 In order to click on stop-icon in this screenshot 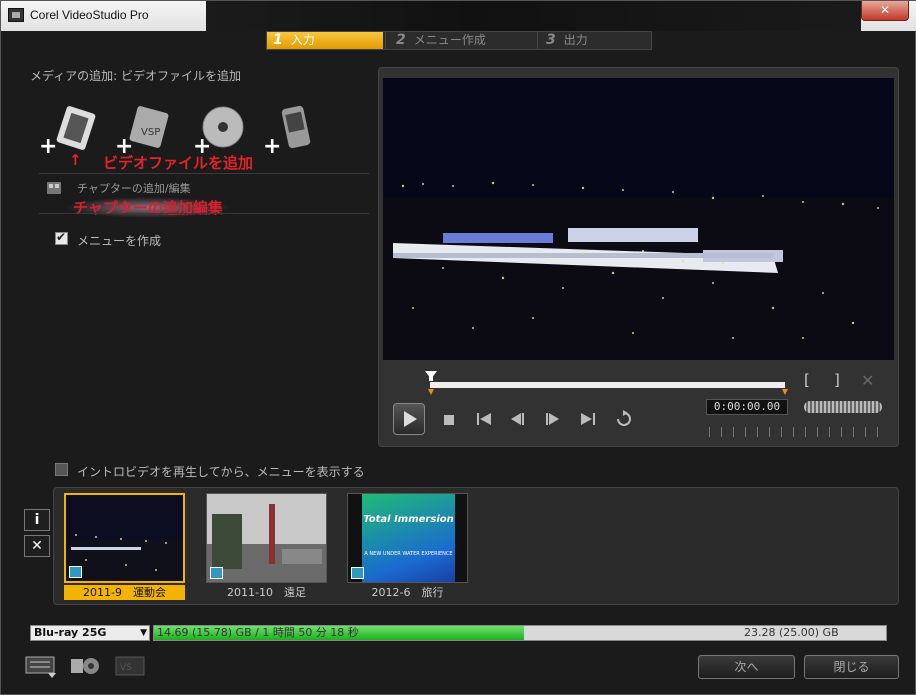, I will do `click(449, 419)`.